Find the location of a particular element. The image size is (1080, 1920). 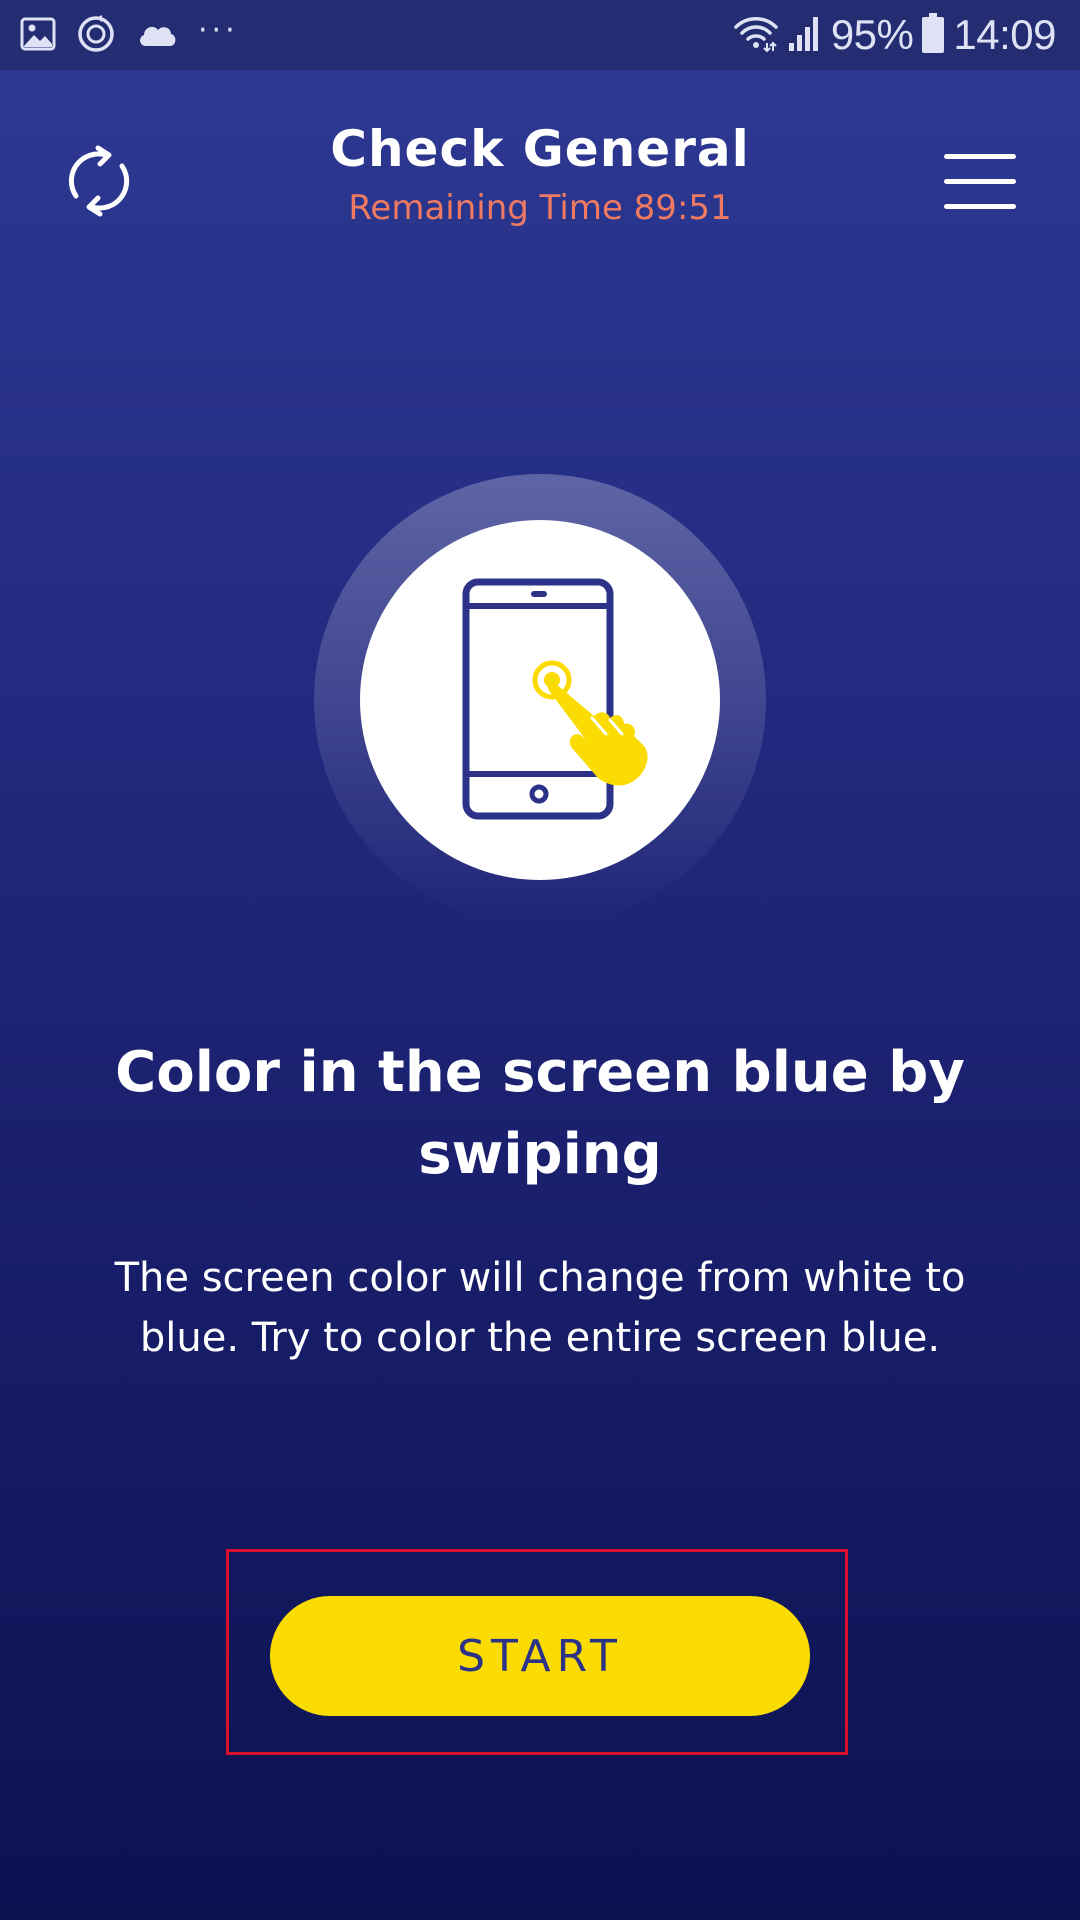

remaining-time: Remaining Time 89:51 is located at coordinates (540, 208).